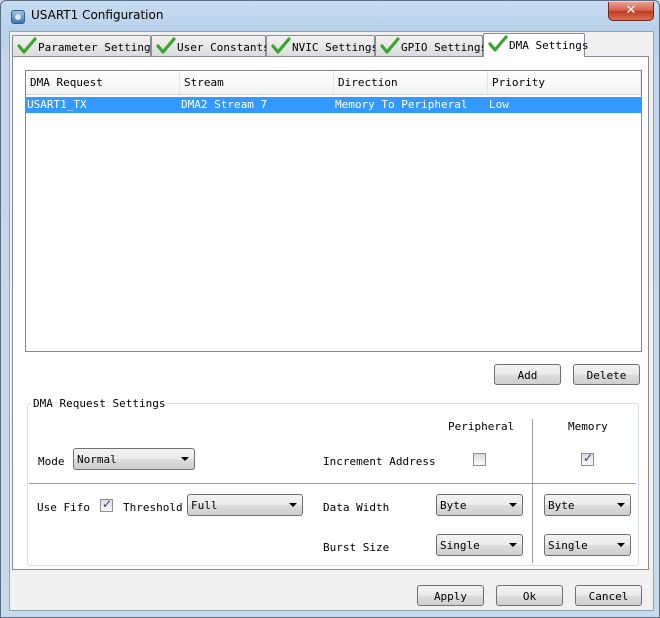  I want to click on burst-size-peripheral-value: Single, so click(460, 545).